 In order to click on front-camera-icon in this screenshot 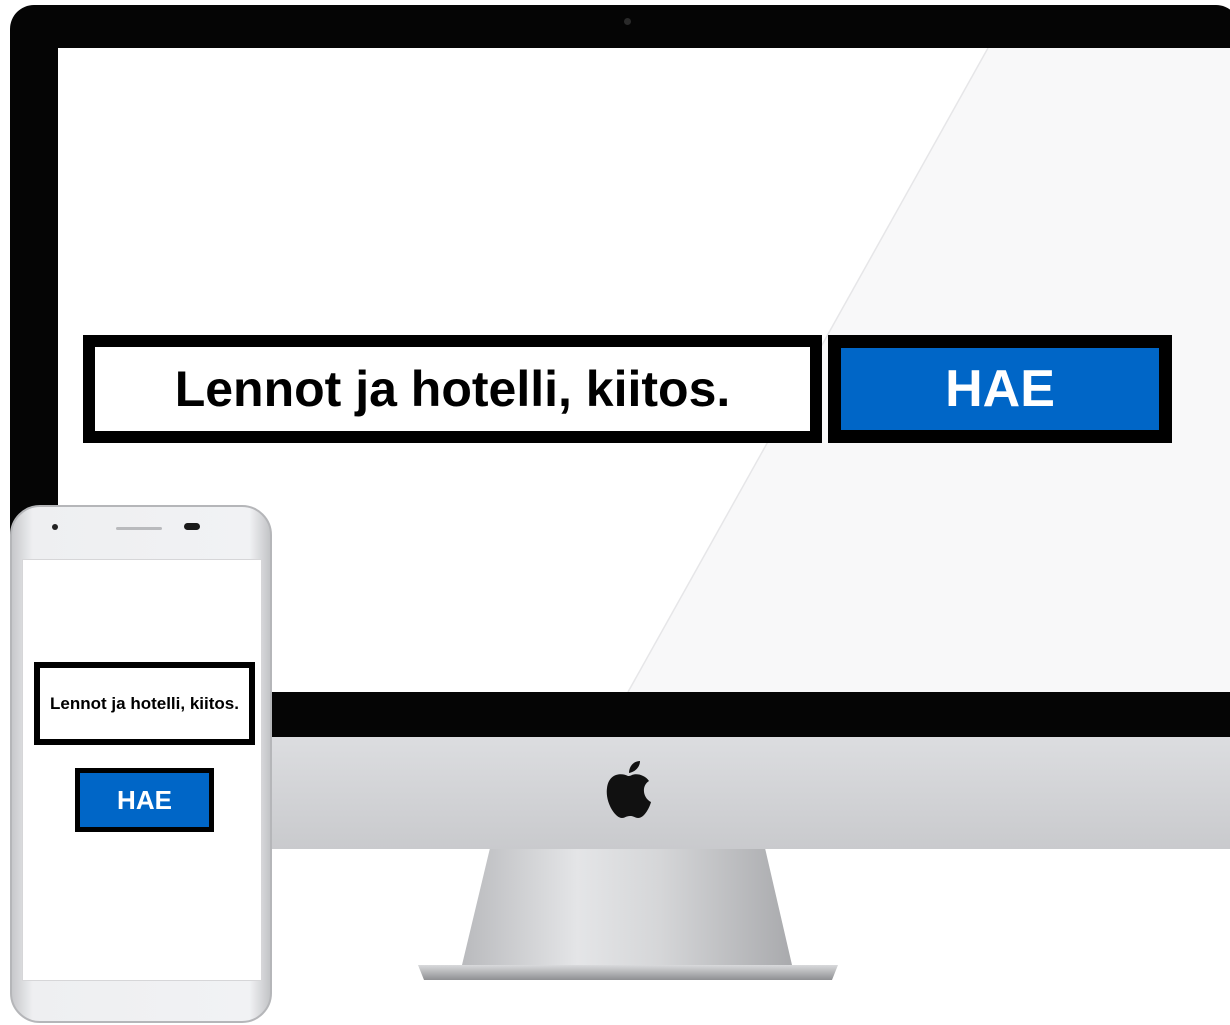, I will do `click(192, 526)`.